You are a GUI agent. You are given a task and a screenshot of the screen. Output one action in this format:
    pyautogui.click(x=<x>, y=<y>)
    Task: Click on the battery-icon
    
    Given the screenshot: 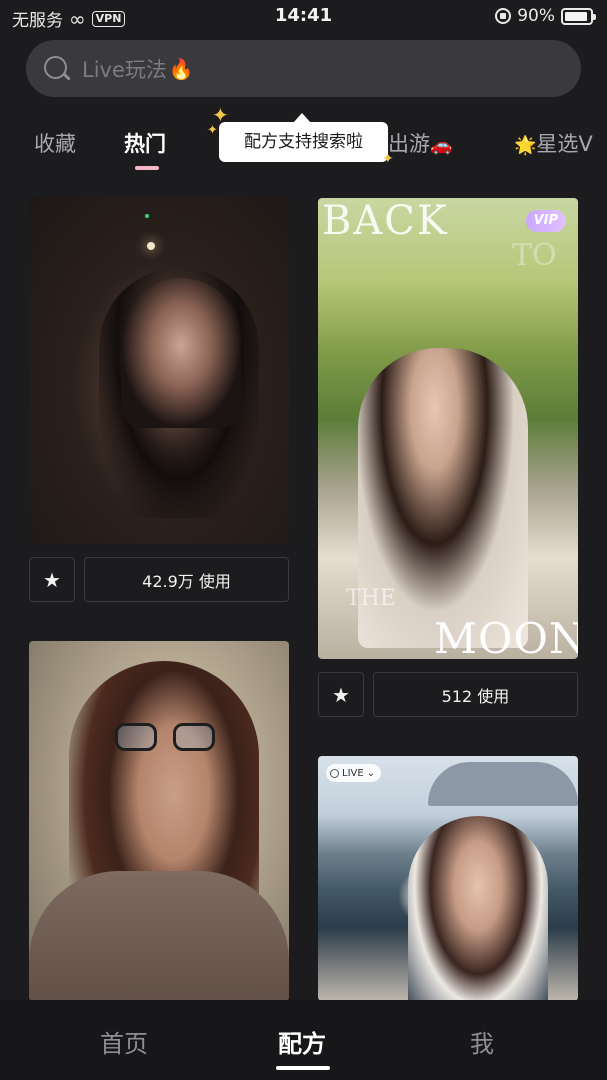 What is the action you would take?
    pyautogui.click(x=578, y=16)
    